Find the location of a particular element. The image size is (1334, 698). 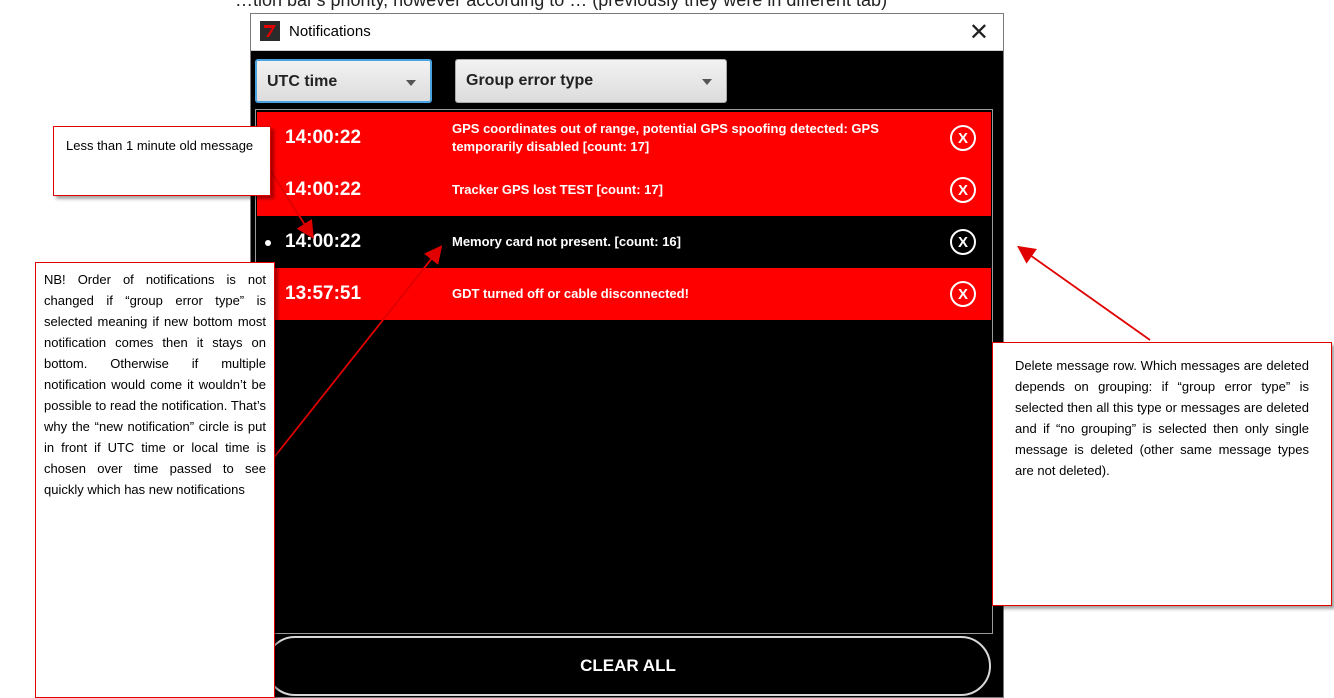

notification-time: 13:57:51 is located at coordinates (323, 293).